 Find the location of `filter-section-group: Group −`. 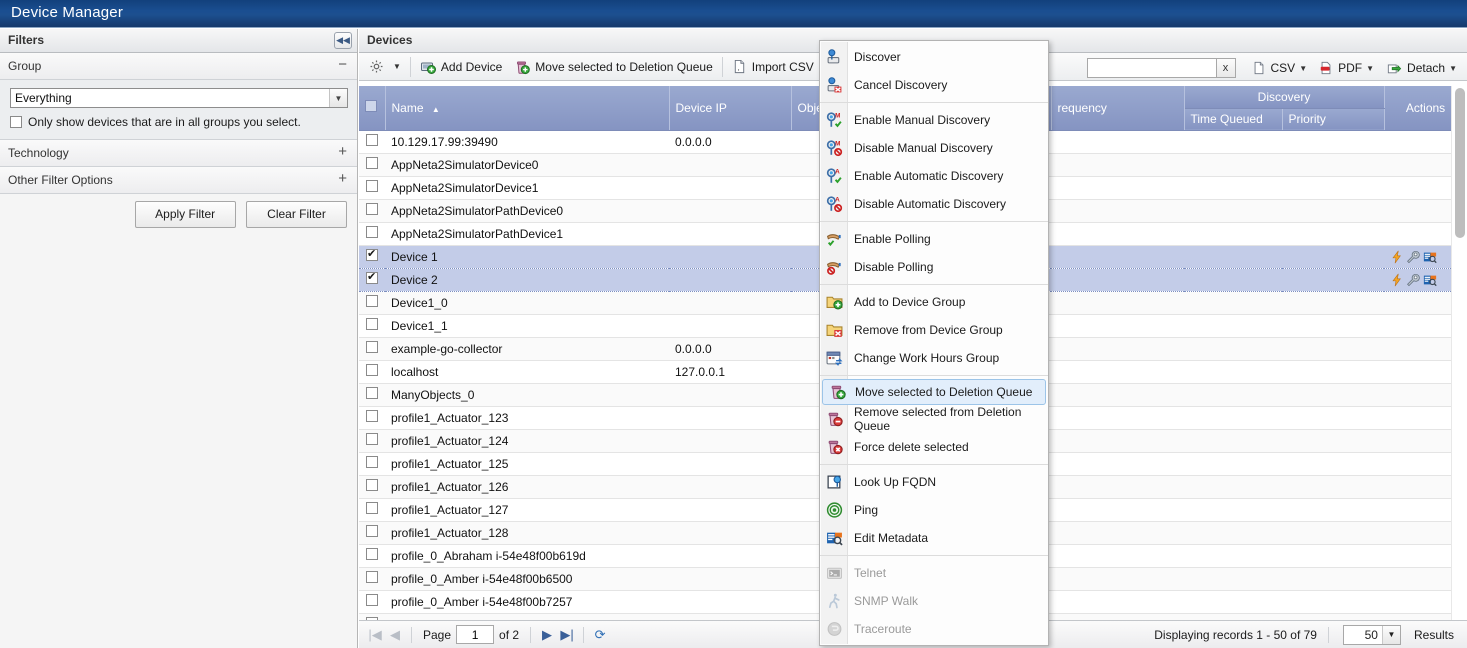

filter-section-group: Group − is located at coordinates (178, 66).